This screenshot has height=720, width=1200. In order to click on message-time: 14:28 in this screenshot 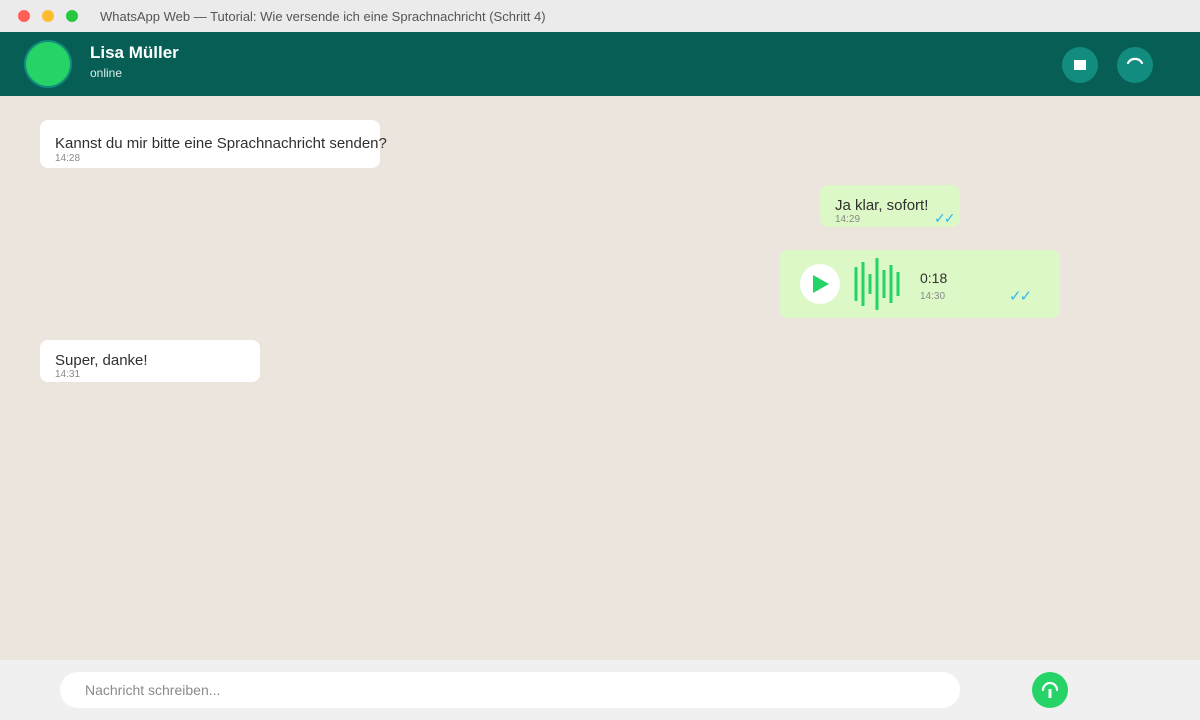, I will do `click(68, 158)`.